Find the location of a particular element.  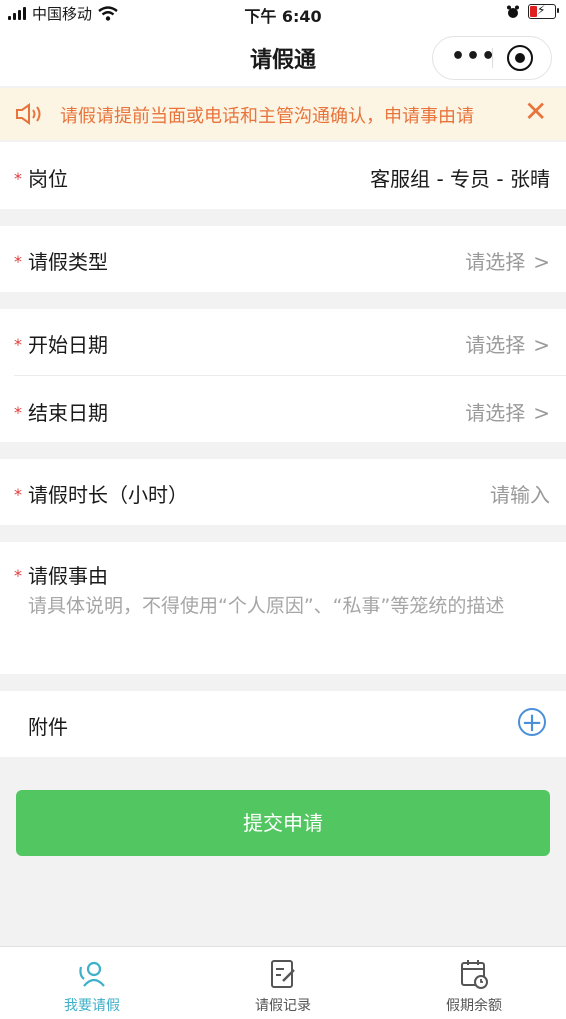

start-date-label-wrap: * 开始日期 is located at coordinates (61, 343).